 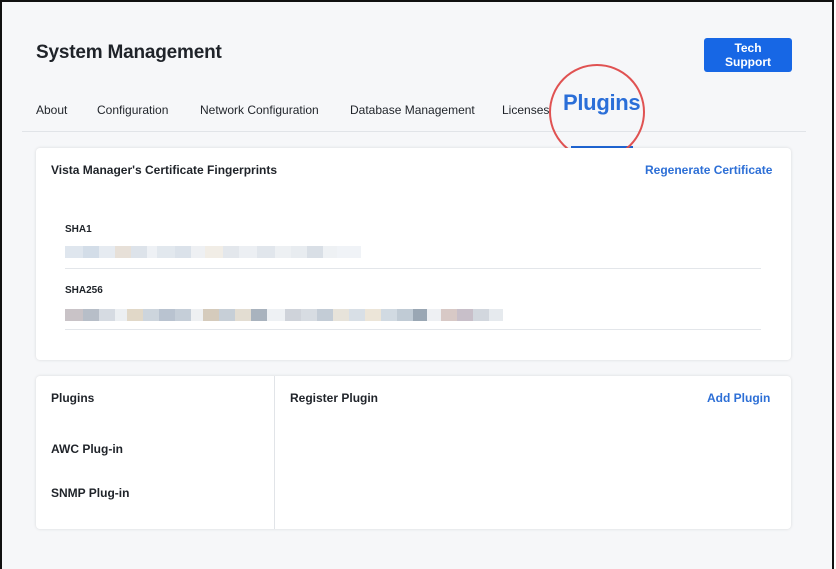 I want to click on regenerate-certificate-link: Regenerate Certificate, so click(x=708, y=170).